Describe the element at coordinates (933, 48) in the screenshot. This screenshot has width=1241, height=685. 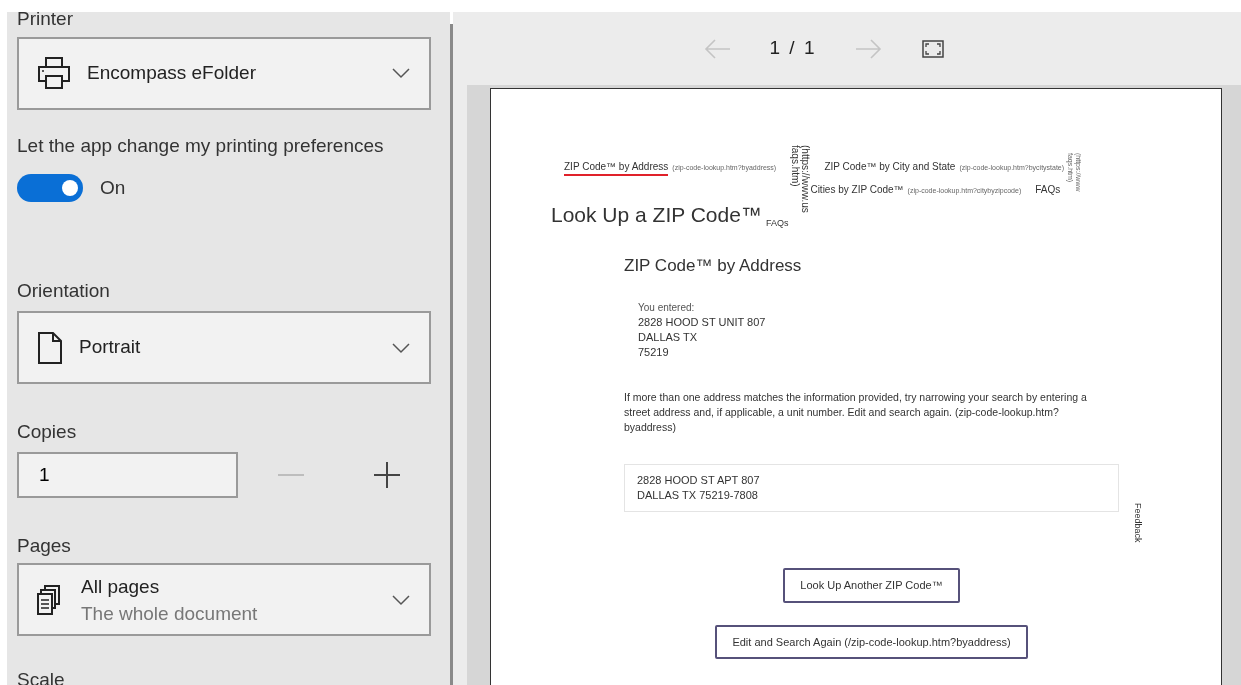
I see `fullscreen-icon` at that location.